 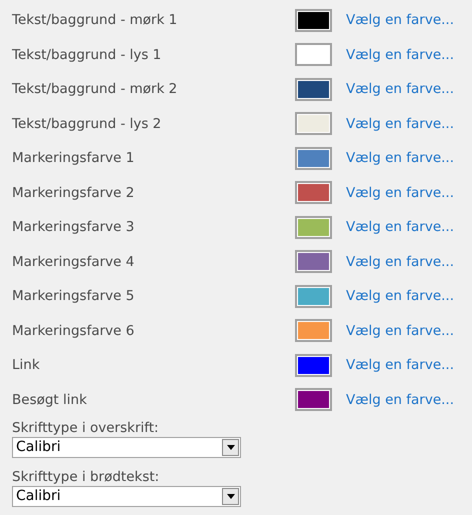 I want to click on color-label: Markeringsfarve 2, so click(x=74, y=193).